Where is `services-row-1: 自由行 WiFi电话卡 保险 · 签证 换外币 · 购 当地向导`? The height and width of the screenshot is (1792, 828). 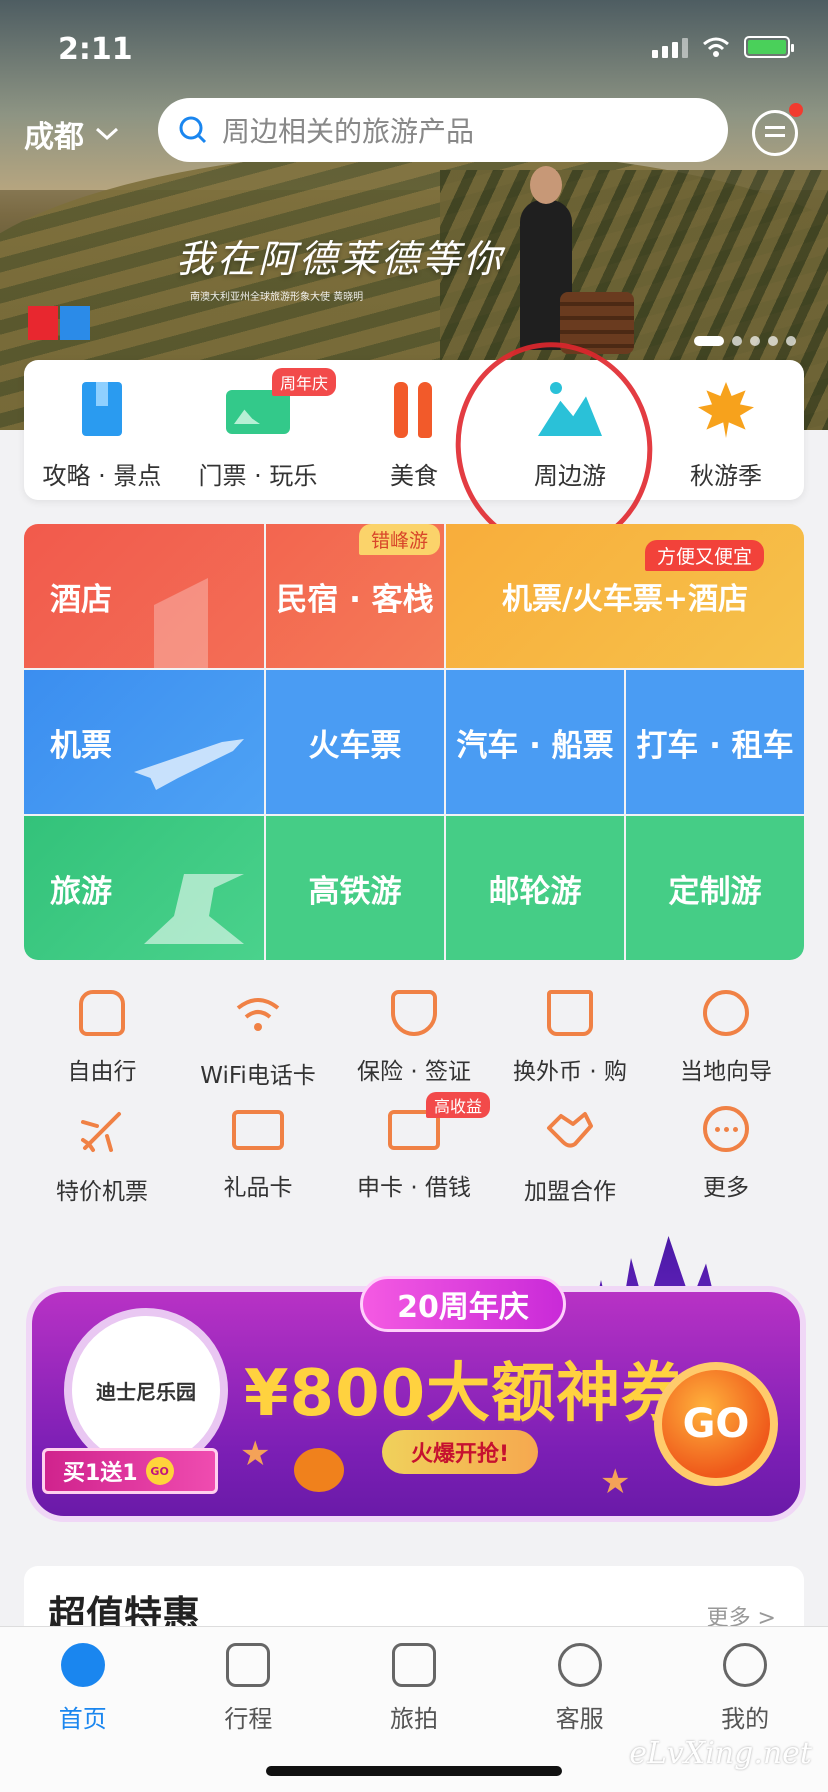 services-row-1: 自由行 WiFi电话卡 保险 · 签证 换外币 · 购 当地向导 is located at coordinates (414, 1040).